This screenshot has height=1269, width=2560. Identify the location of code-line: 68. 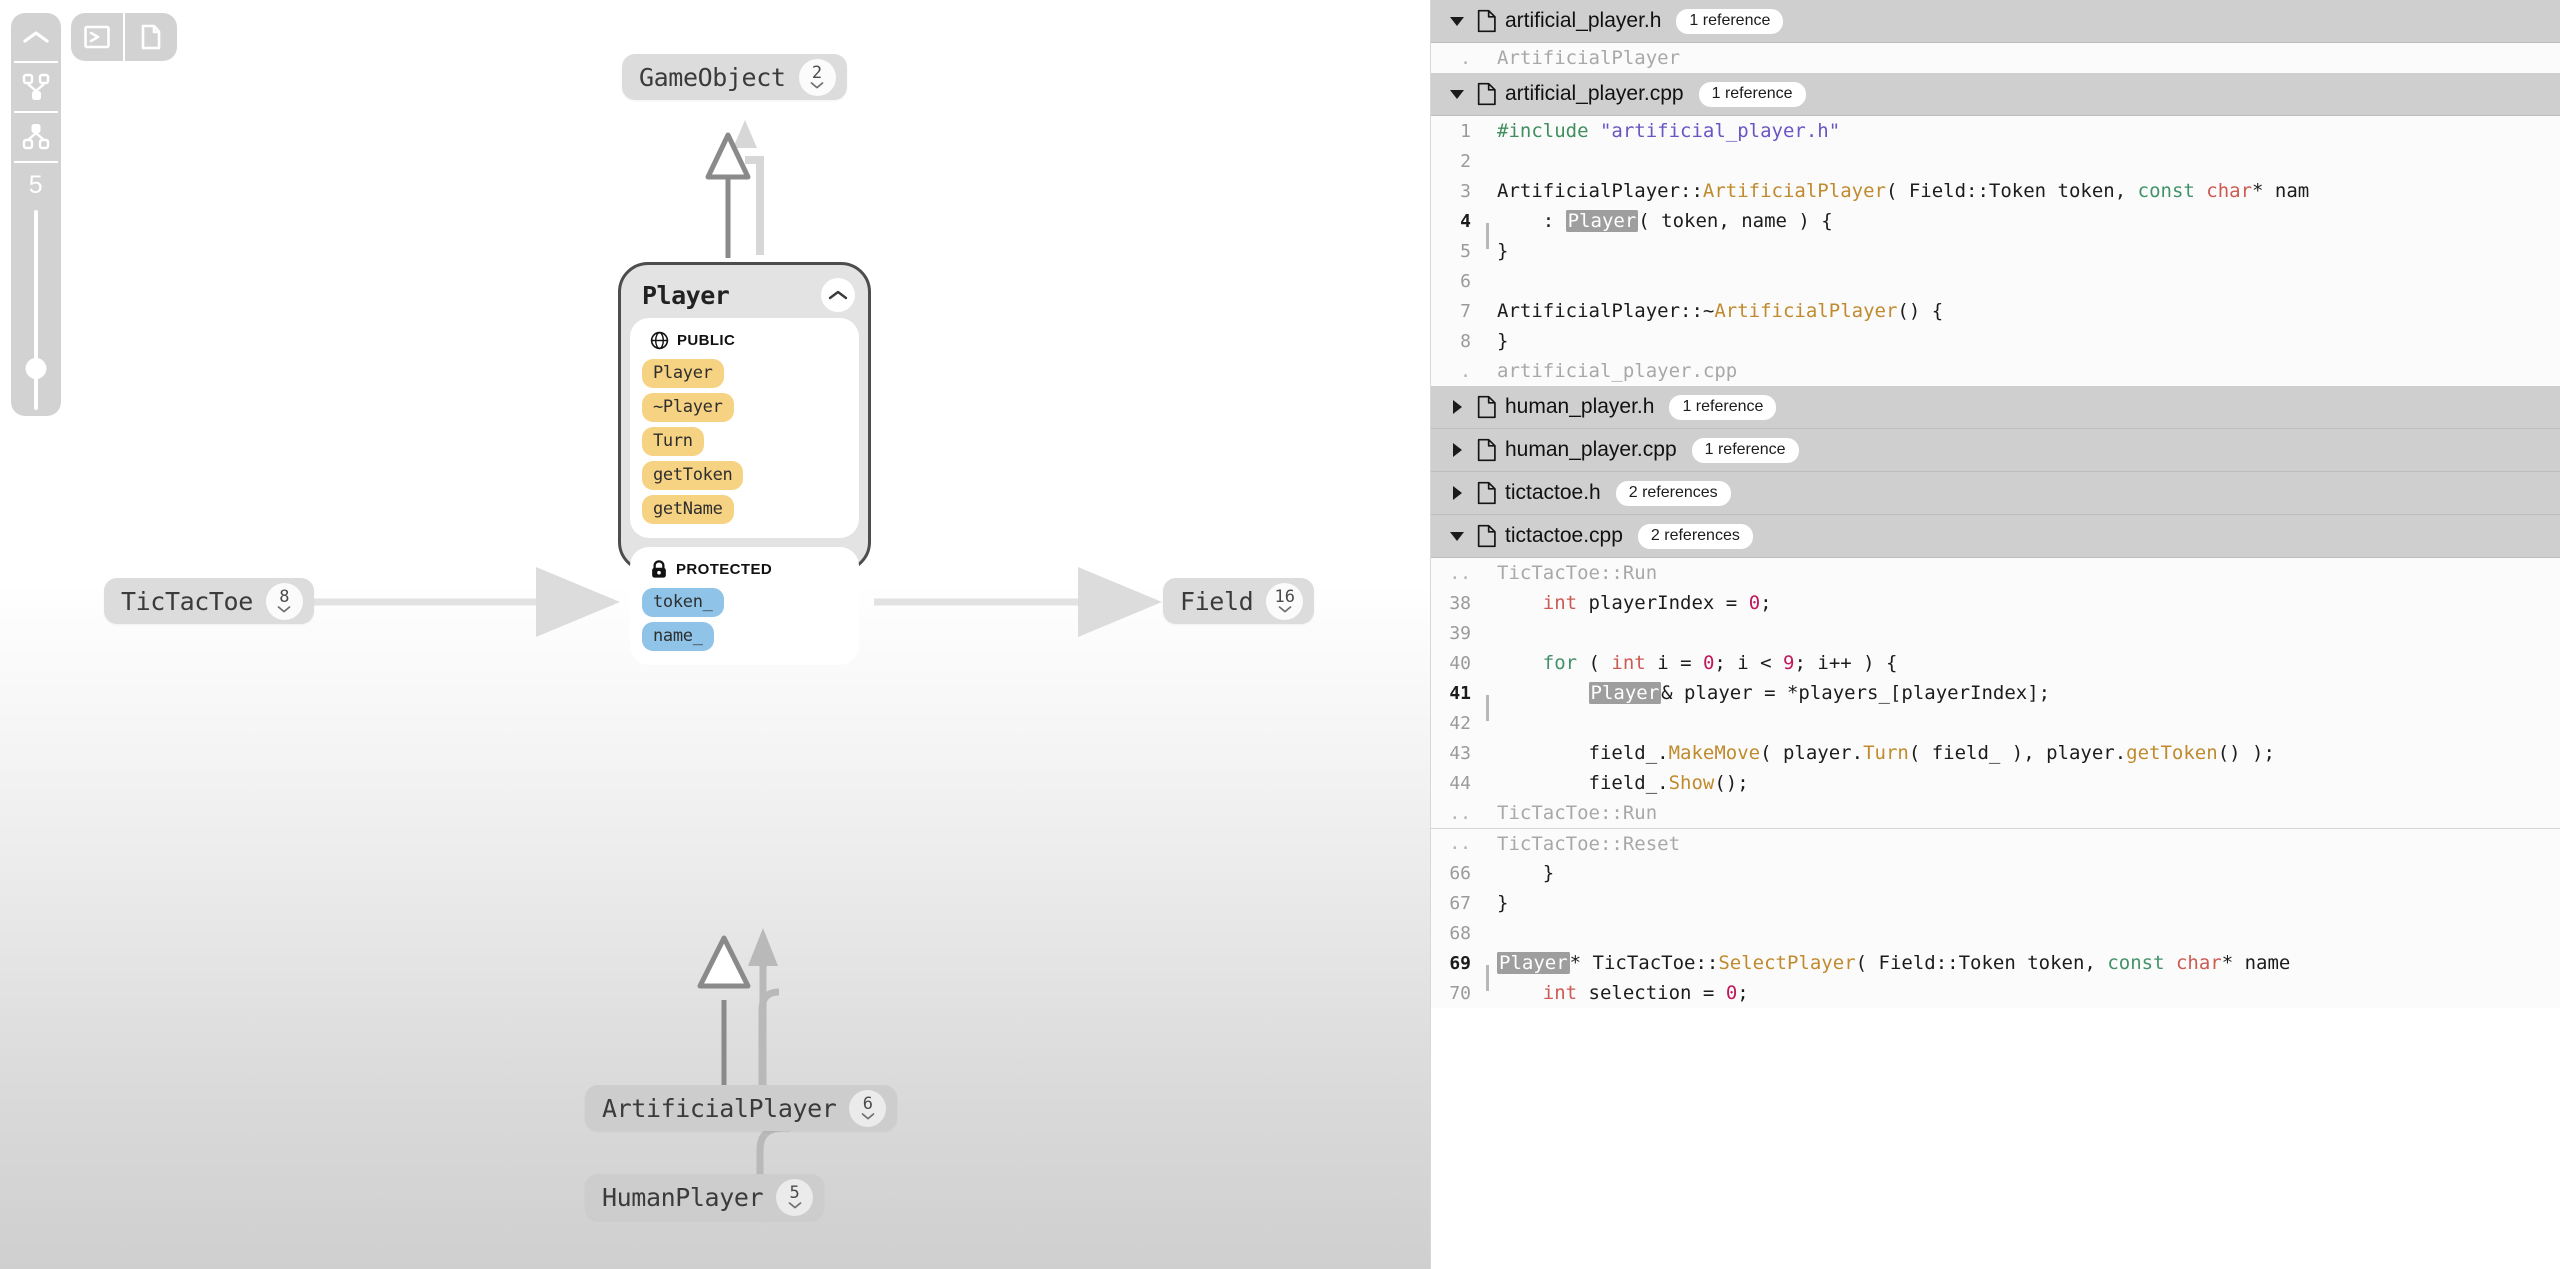
(1995, 933).